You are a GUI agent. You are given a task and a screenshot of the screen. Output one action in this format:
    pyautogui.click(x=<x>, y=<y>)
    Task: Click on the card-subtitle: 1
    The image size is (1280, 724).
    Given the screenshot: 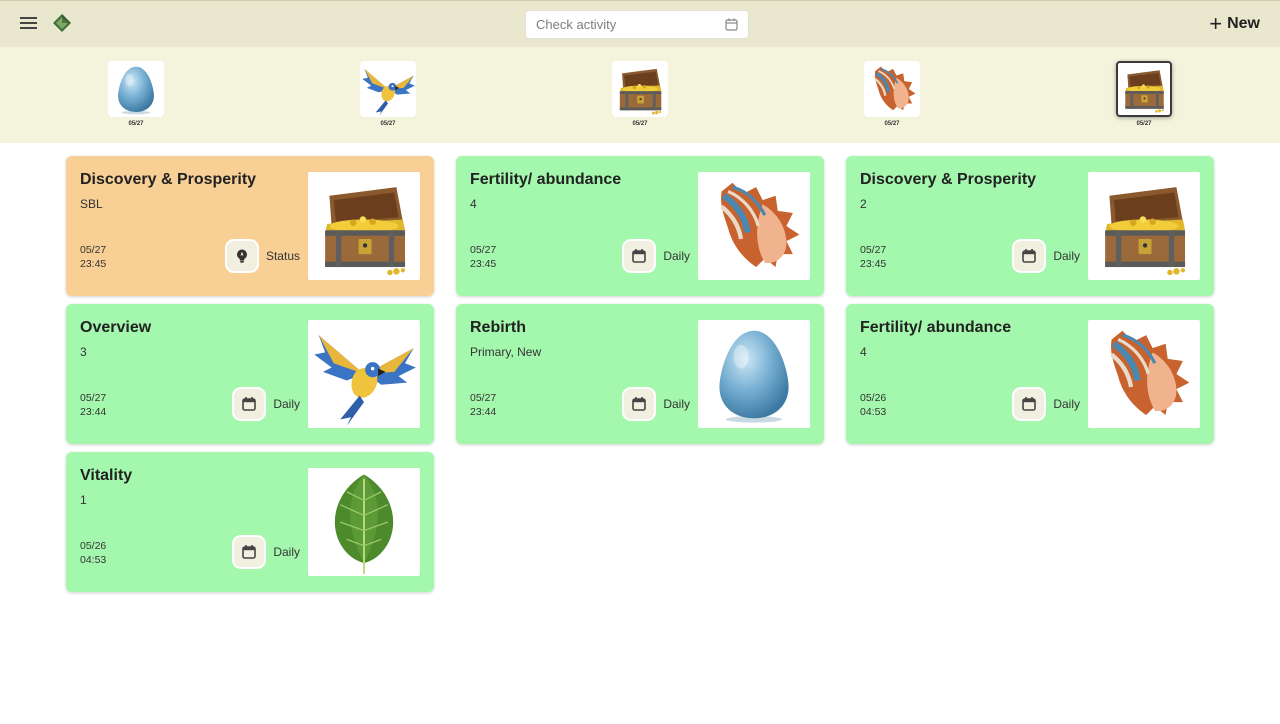 What is the action you would take?
    pyautogui.click(x=83, y=500)
    